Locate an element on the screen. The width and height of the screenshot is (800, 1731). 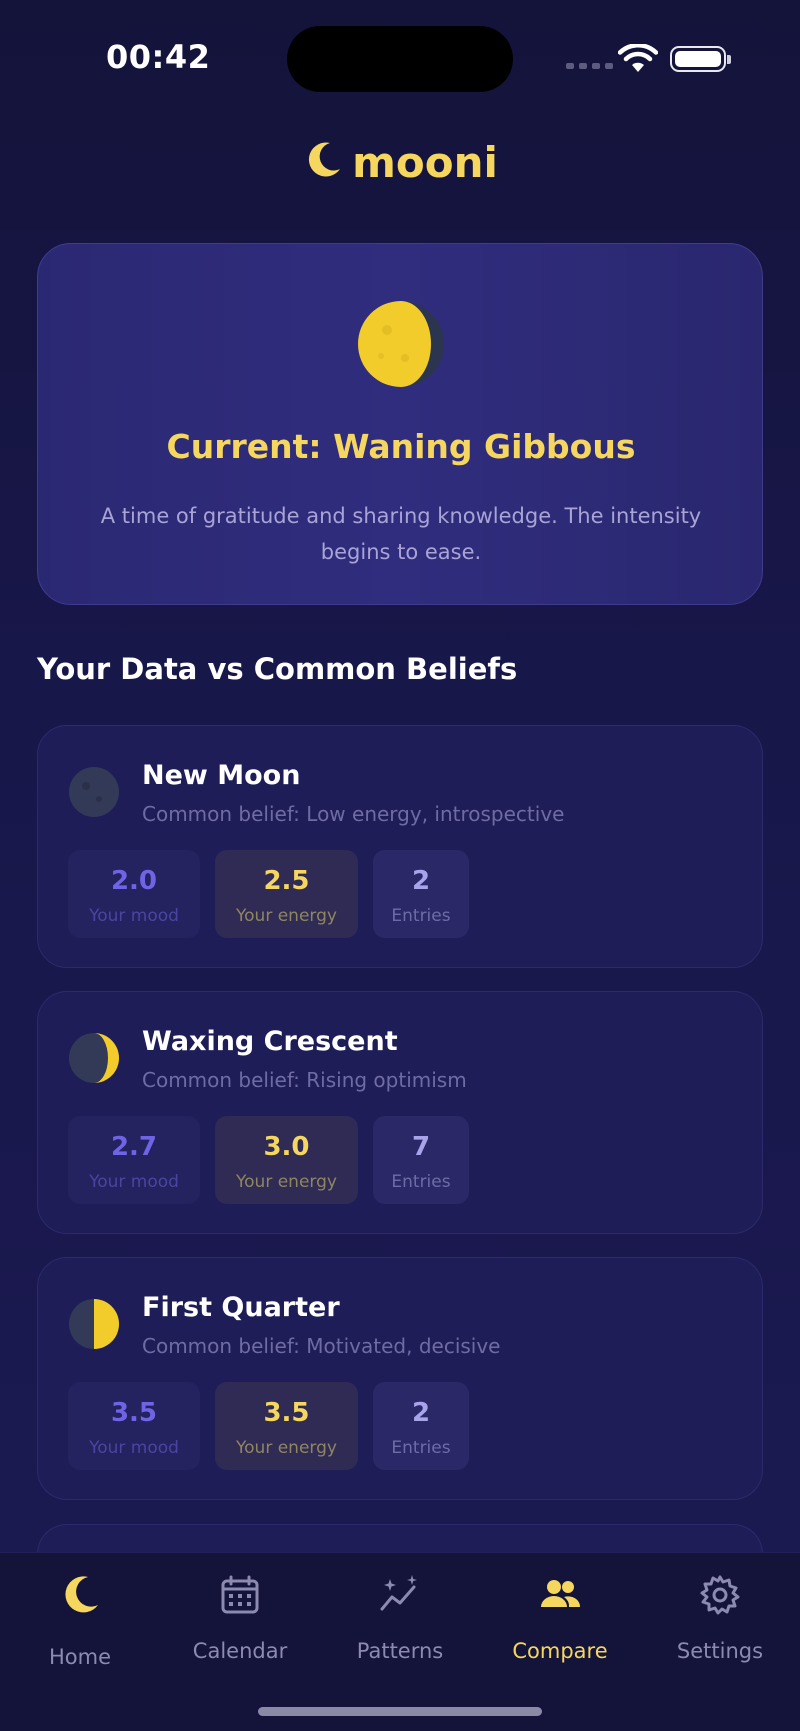
tab-bar: Home Calendar Patterns Compare Settings is located at coordinates (400, 1641).